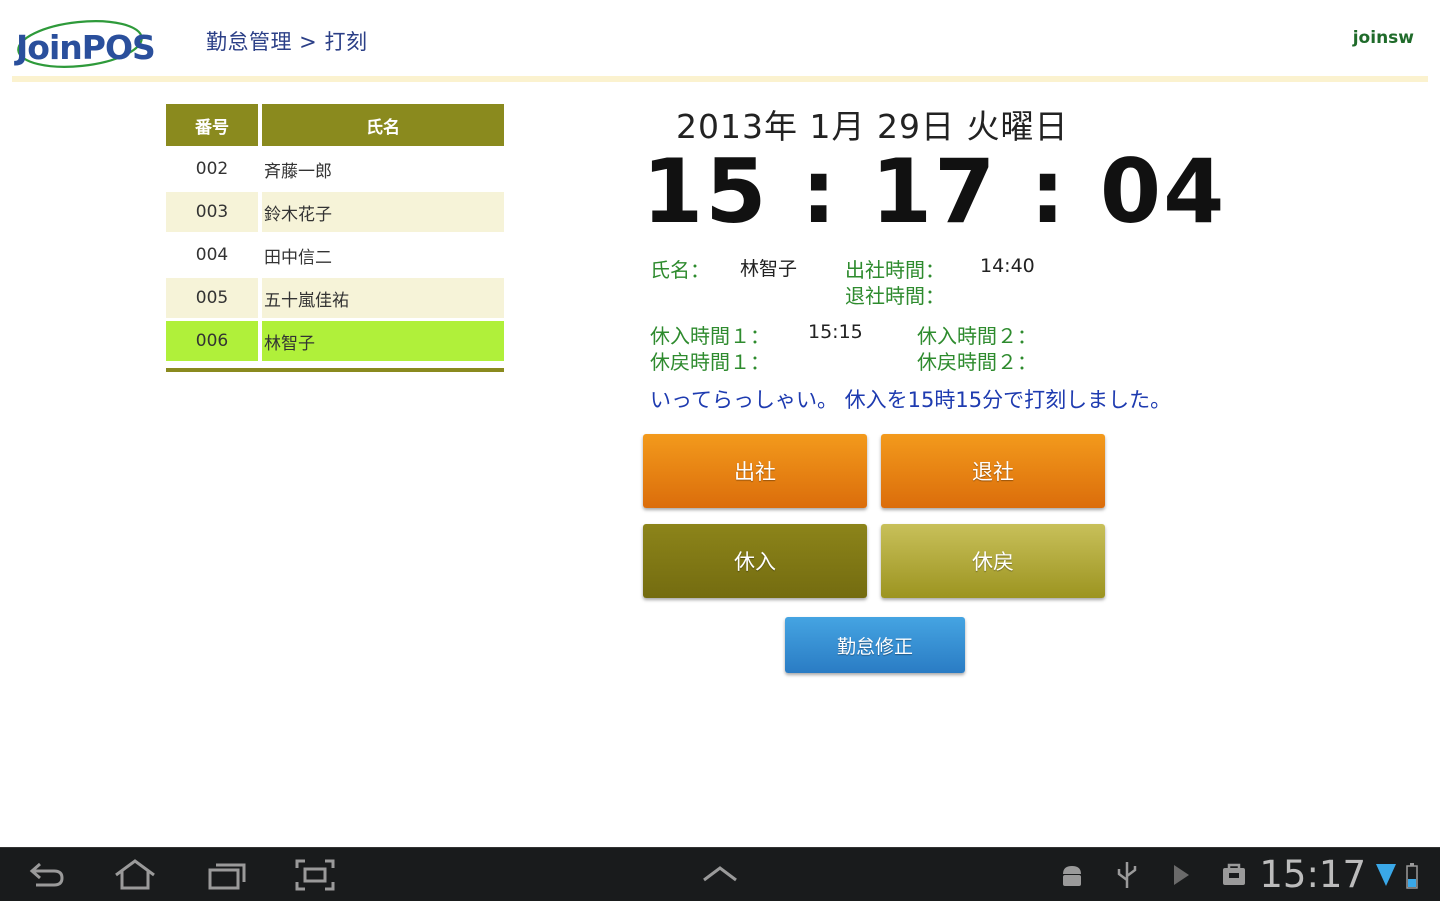 This screenshot has width=1440, height=901. I want to click on status-message: いってらっしゃい。 休入を15時15分で打刻しました。, so click(911, 400).